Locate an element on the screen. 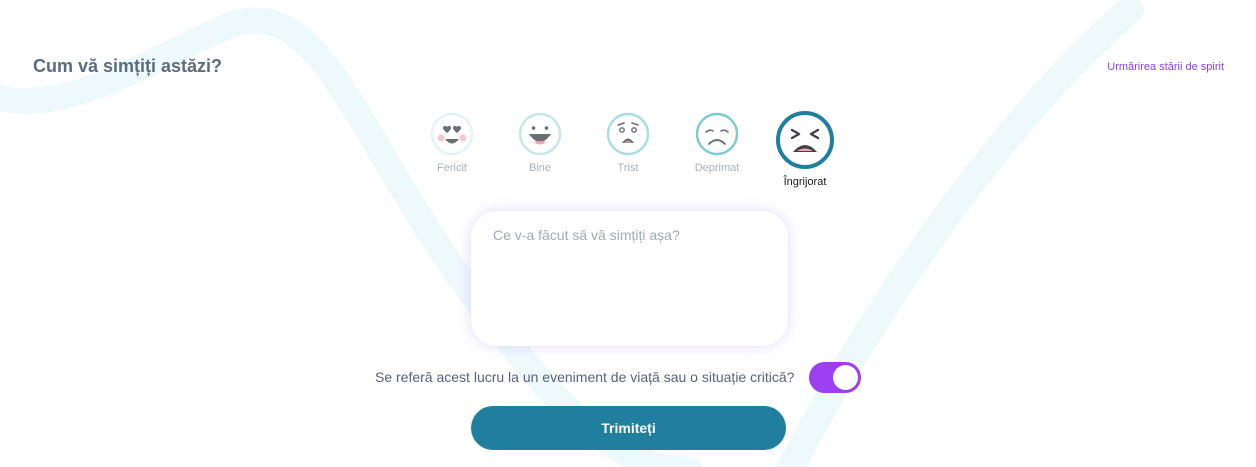 This screenshot has width=1256, height=467. critical-event-toggle is located at coordinates (835, 377).